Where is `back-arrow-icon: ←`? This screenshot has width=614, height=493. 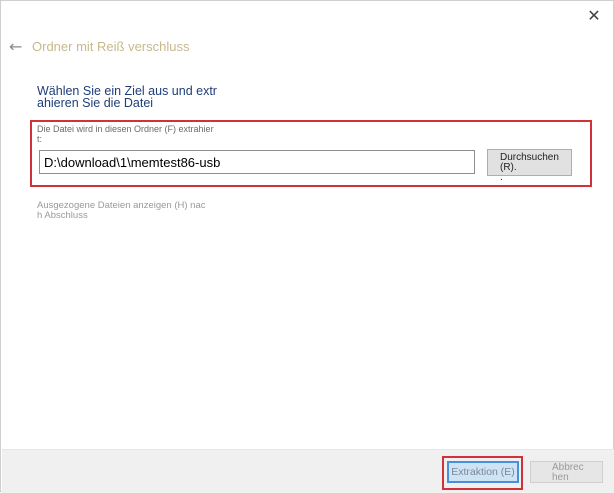 back-arrow-icon: ← is located at coordinates (17, 47).